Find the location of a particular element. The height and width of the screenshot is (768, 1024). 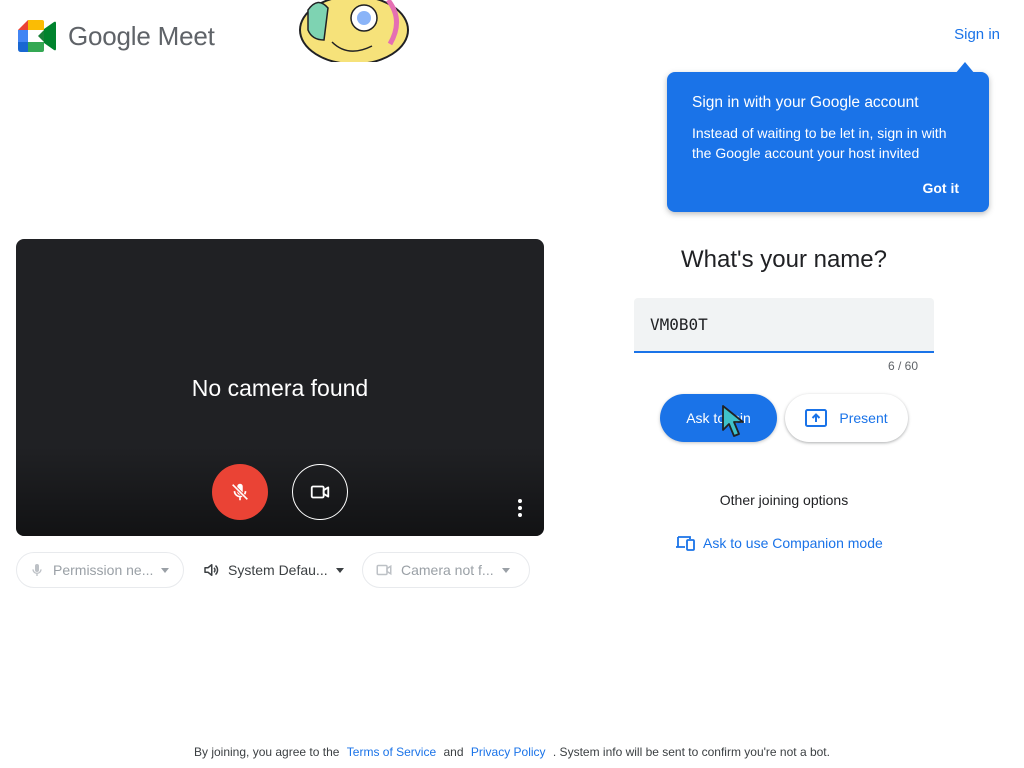

companion-mode-label: Ask to use Companion mode is located at coordinates (793, 543).